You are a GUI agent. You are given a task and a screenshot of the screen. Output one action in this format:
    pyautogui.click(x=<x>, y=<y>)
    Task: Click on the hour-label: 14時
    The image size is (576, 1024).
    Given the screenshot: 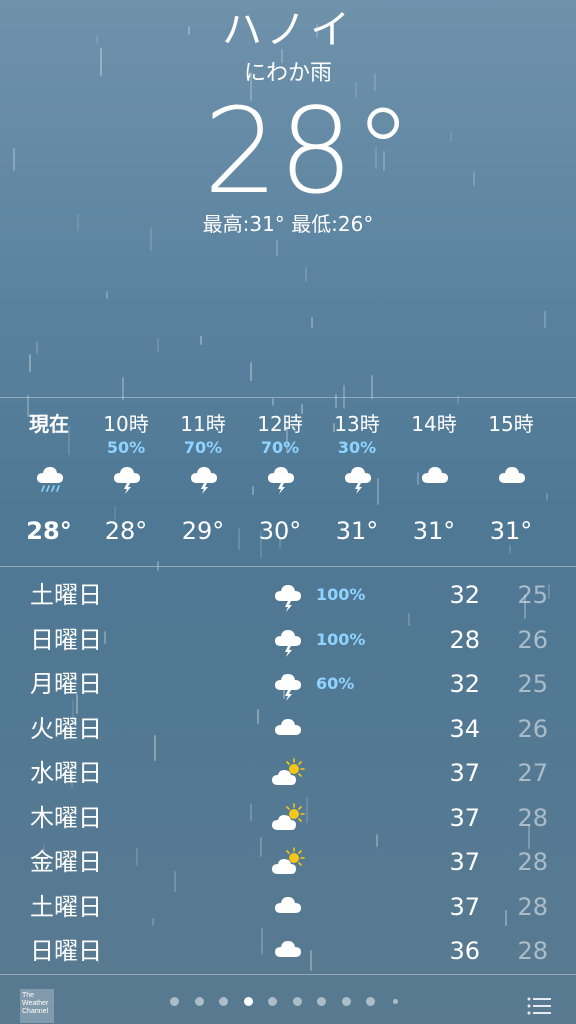 What is the action you would take?
    pyautogui.click(x=434, y=424)
    